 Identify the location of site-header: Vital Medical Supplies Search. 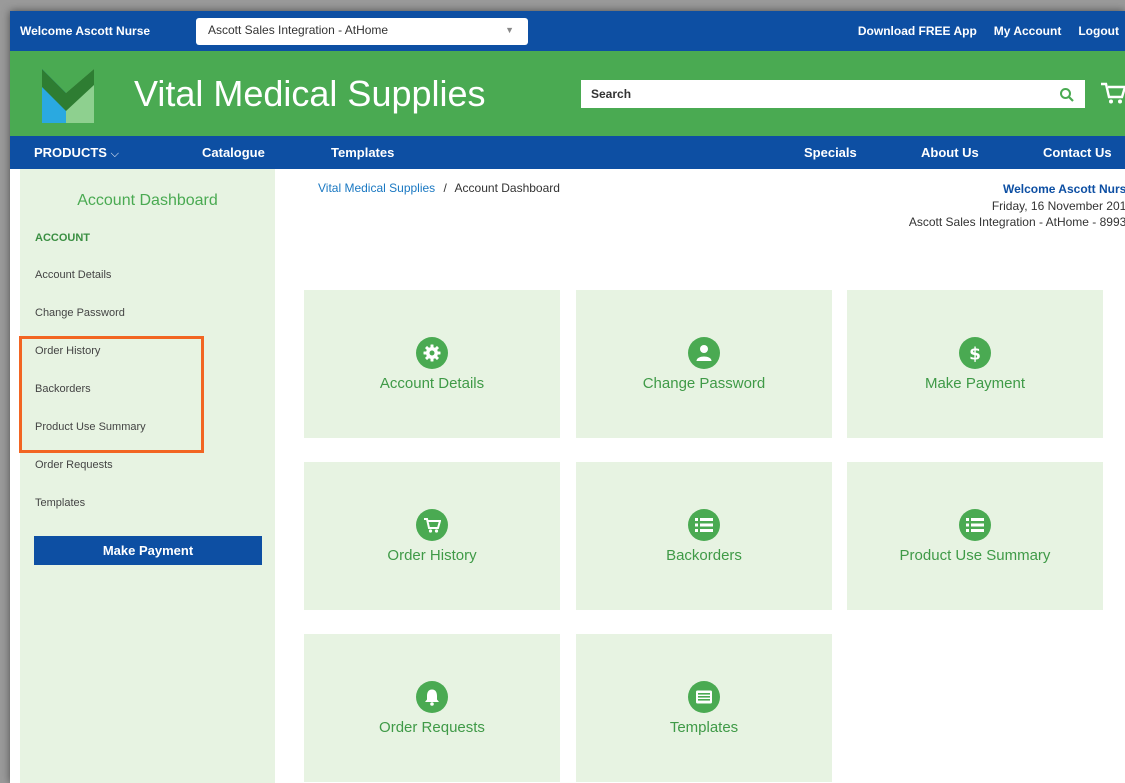
(567, 93).